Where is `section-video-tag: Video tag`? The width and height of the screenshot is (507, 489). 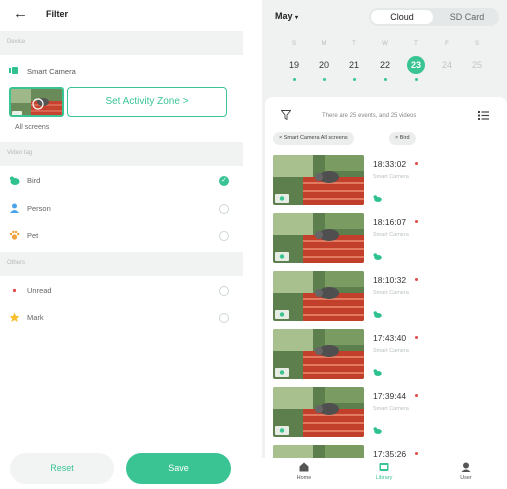
section-video-tag: Video tag is located at coordinates (121, 154).